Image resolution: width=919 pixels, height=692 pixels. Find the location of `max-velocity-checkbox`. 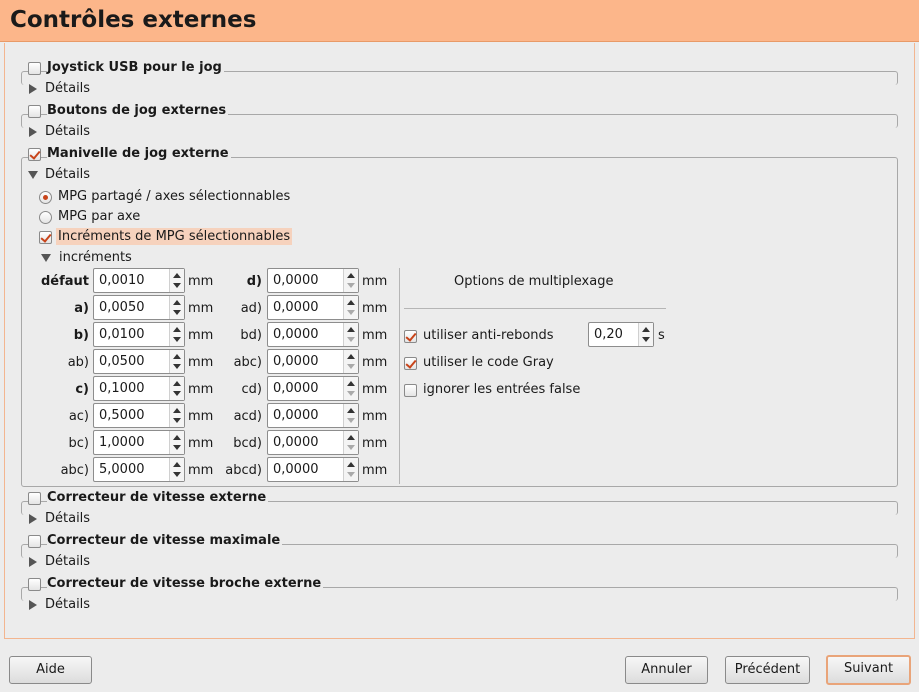

max-velocity-checkbox is located at coordinates (34, 541).